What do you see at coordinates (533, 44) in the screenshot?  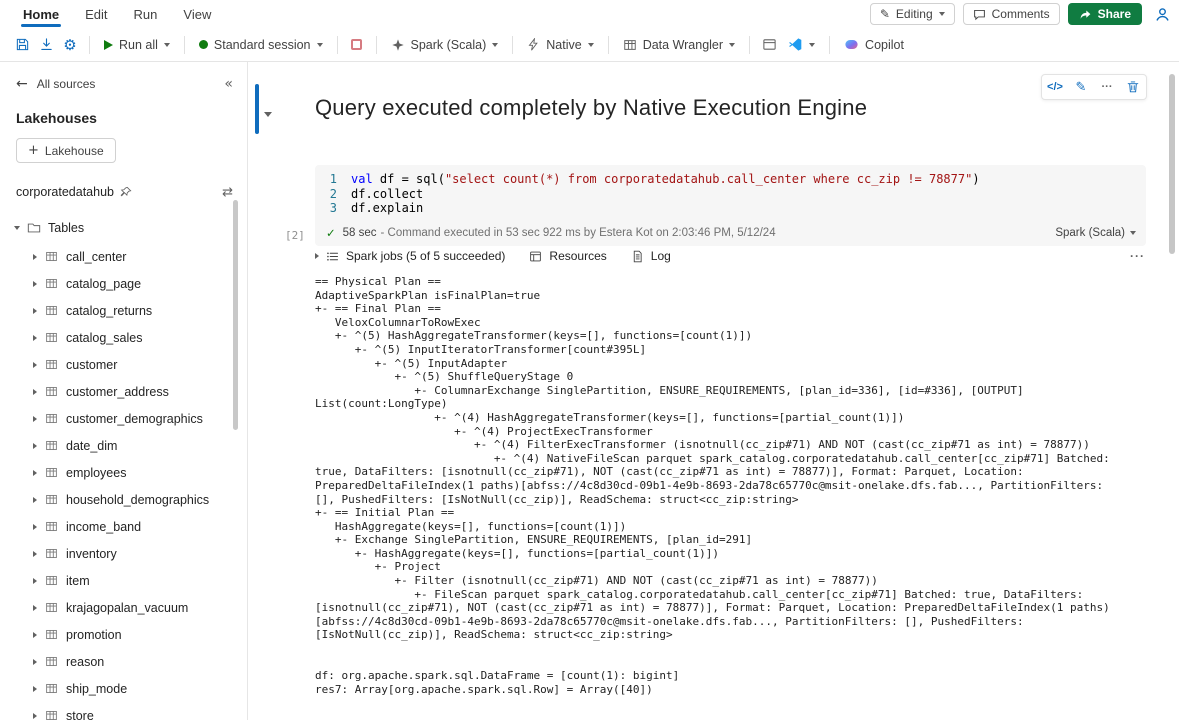 I see `native-engine-icon` at bounding box center [533, 44].